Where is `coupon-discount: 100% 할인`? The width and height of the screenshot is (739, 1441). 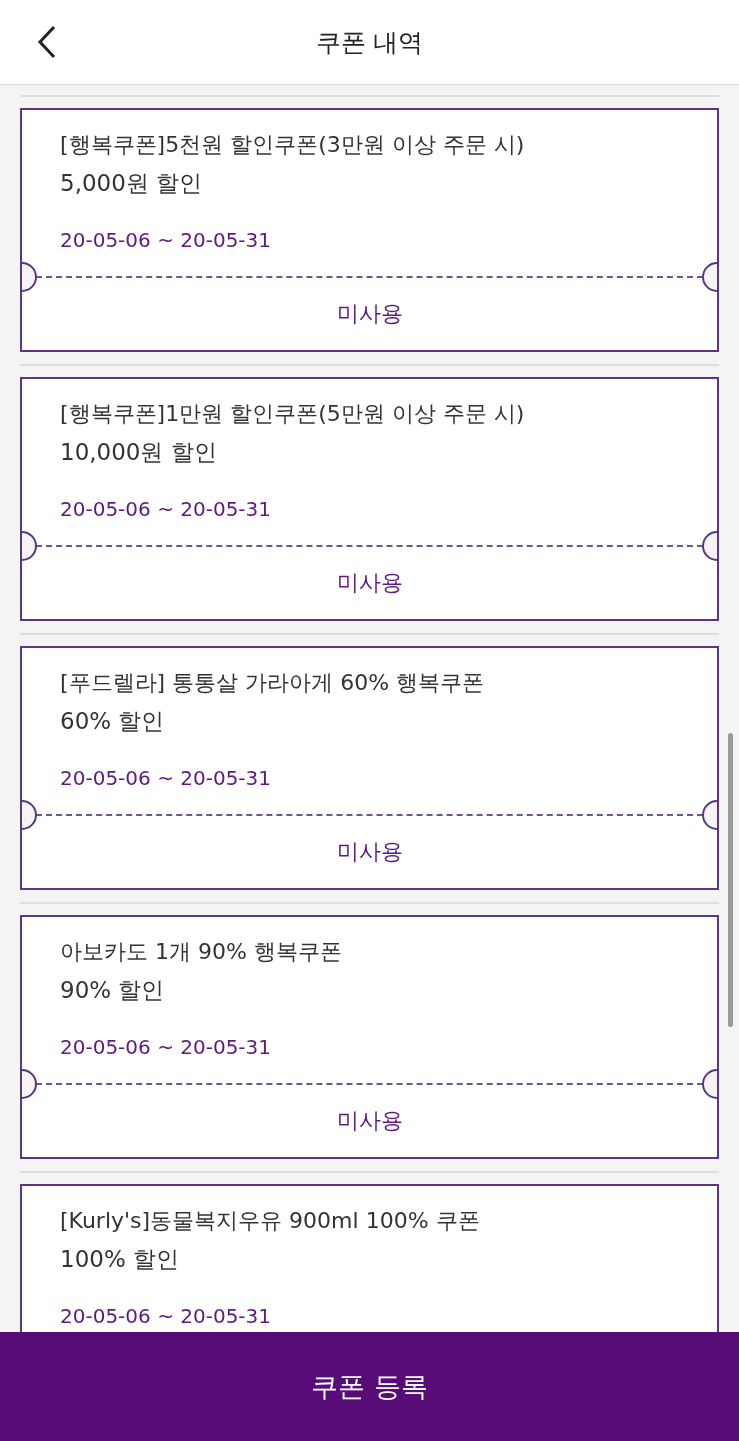 coupon-discount: 100% 할인 is located at coordinates (120, 1259).